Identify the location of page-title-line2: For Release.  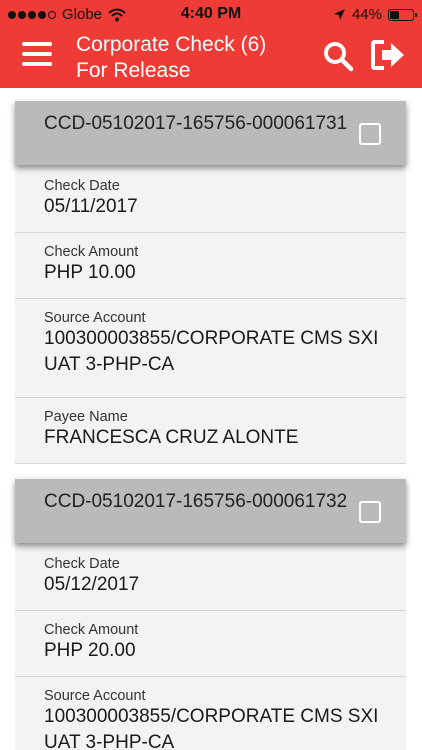
(133, 70).